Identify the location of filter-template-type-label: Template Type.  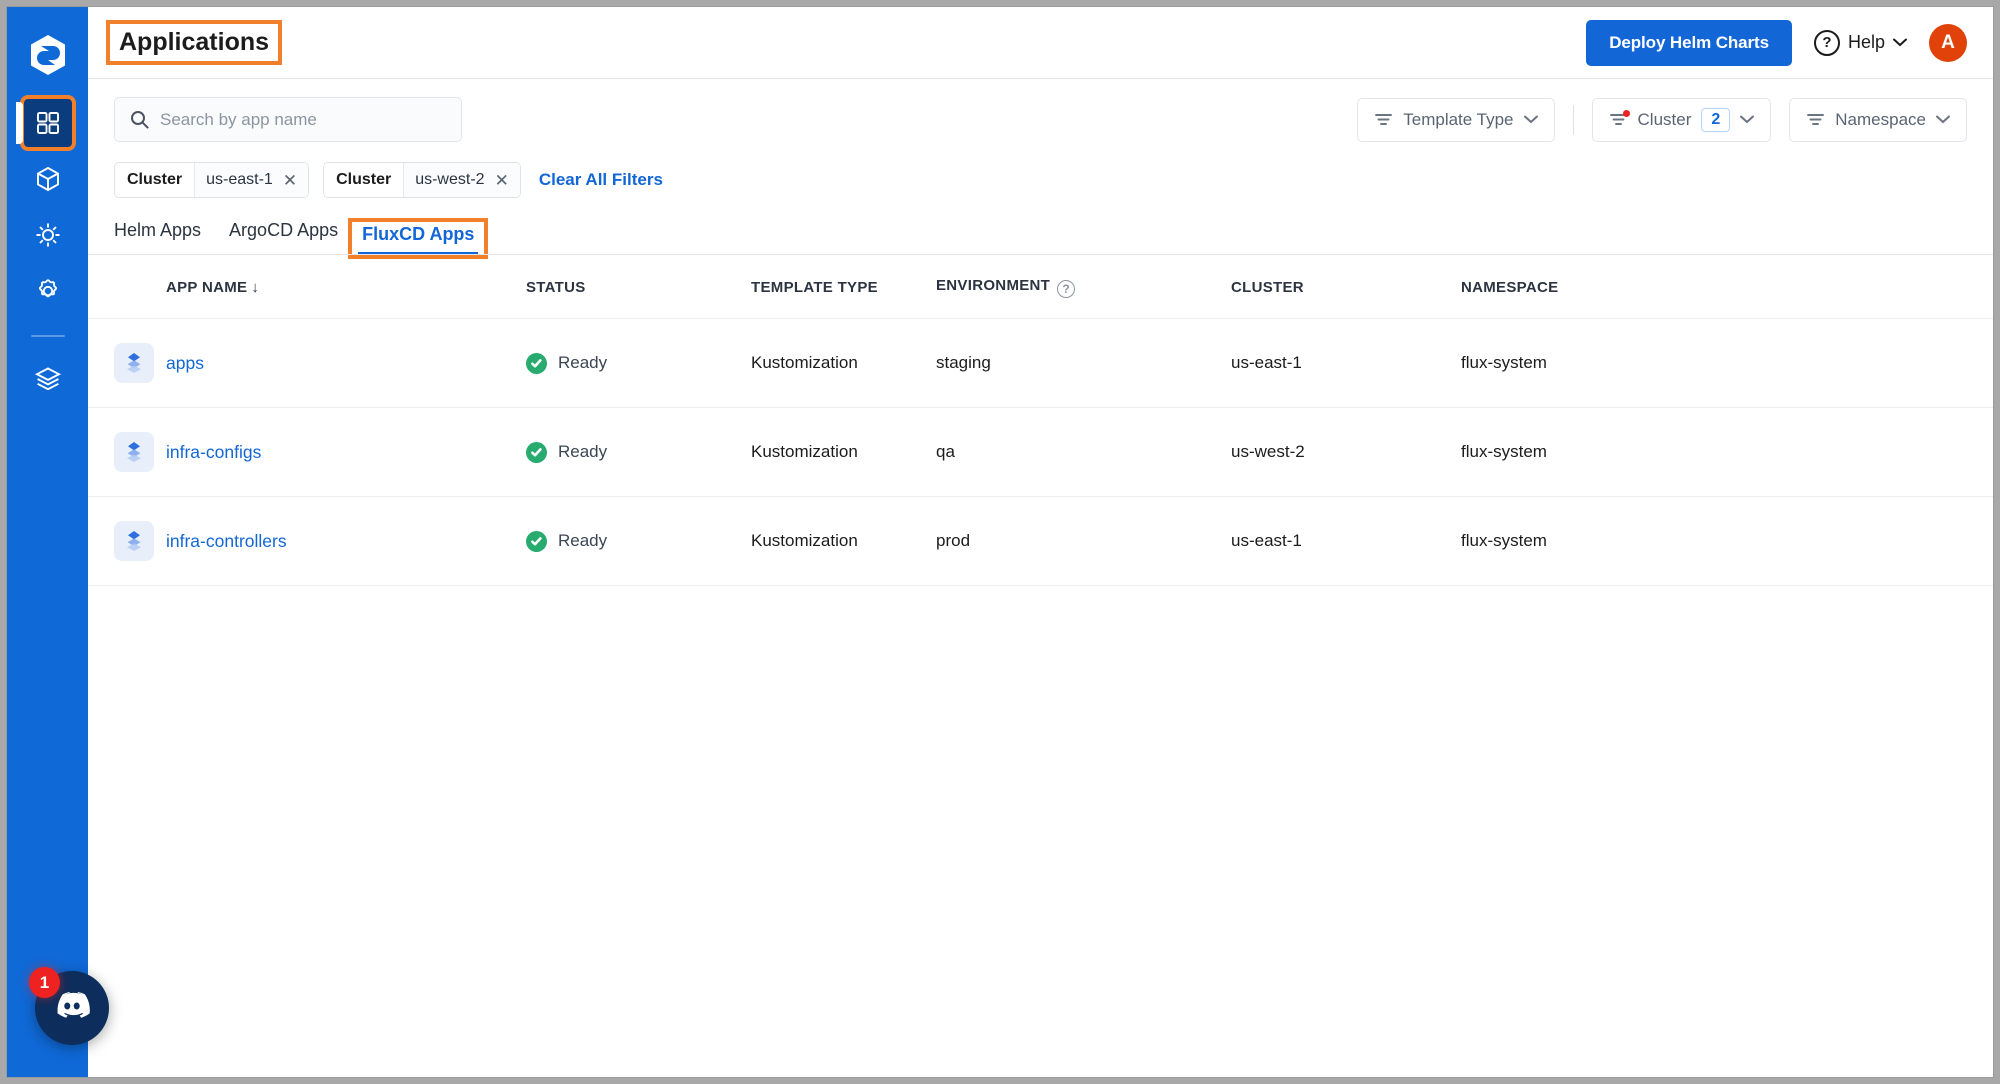
(1458, 119).